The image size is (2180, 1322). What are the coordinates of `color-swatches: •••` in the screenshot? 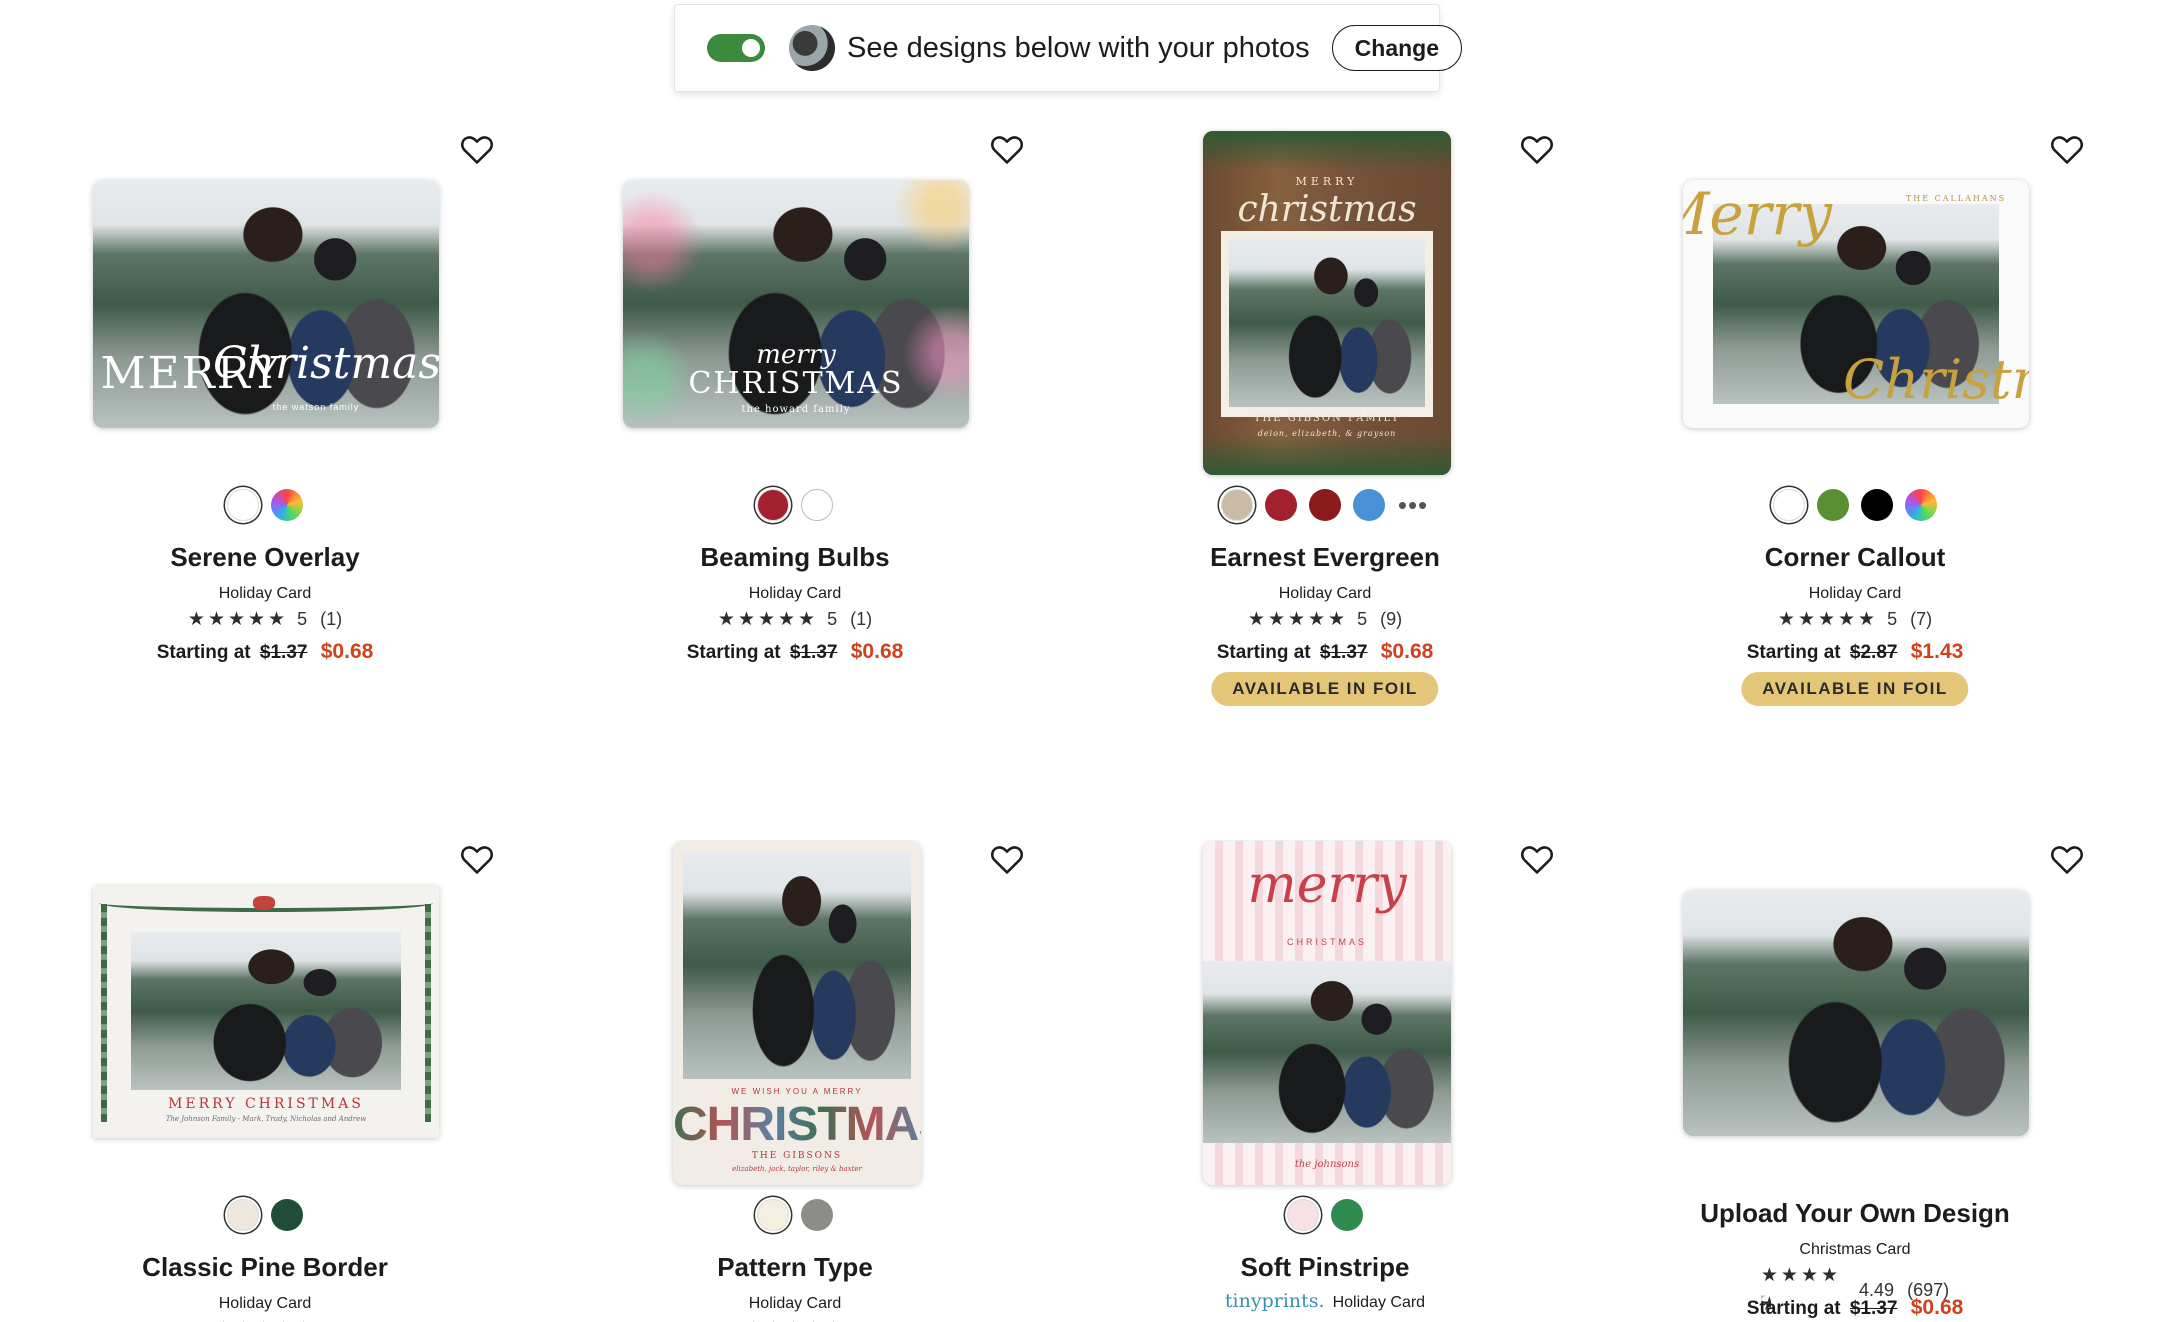 It's located at (1325, 505).